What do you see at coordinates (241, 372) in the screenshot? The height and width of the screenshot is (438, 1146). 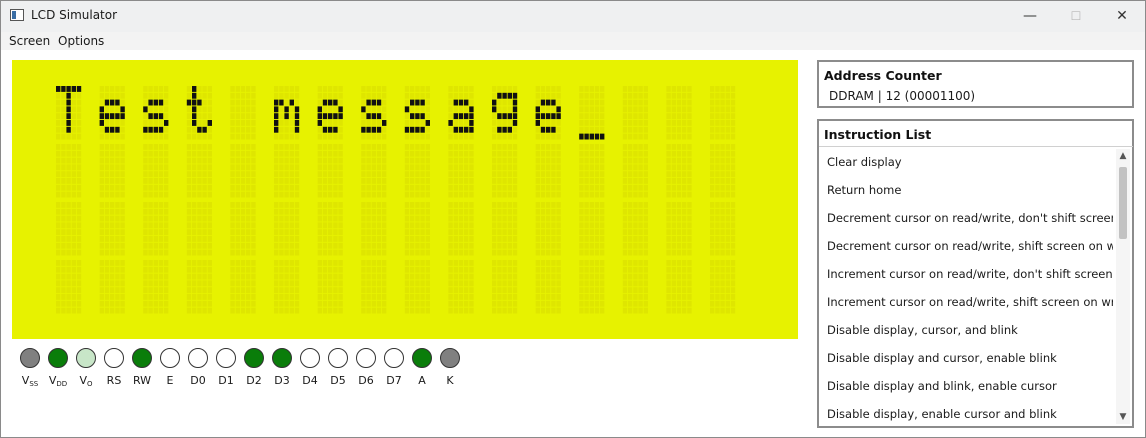 I see `pin-indicators: VSS VDD VO RS RW E D0 D1 D2 D3 D4 D5 D6 D7 A K` at bounding box center [241, 372].